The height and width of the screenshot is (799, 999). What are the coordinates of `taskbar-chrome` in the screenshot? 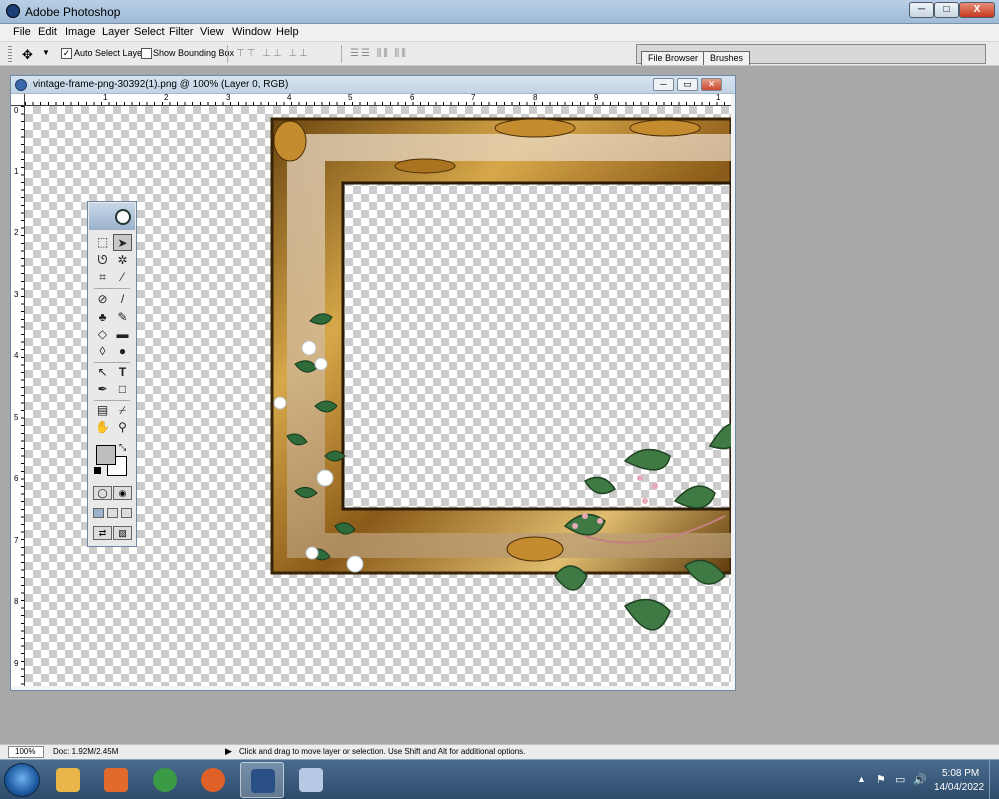 It's located at (165, 780).